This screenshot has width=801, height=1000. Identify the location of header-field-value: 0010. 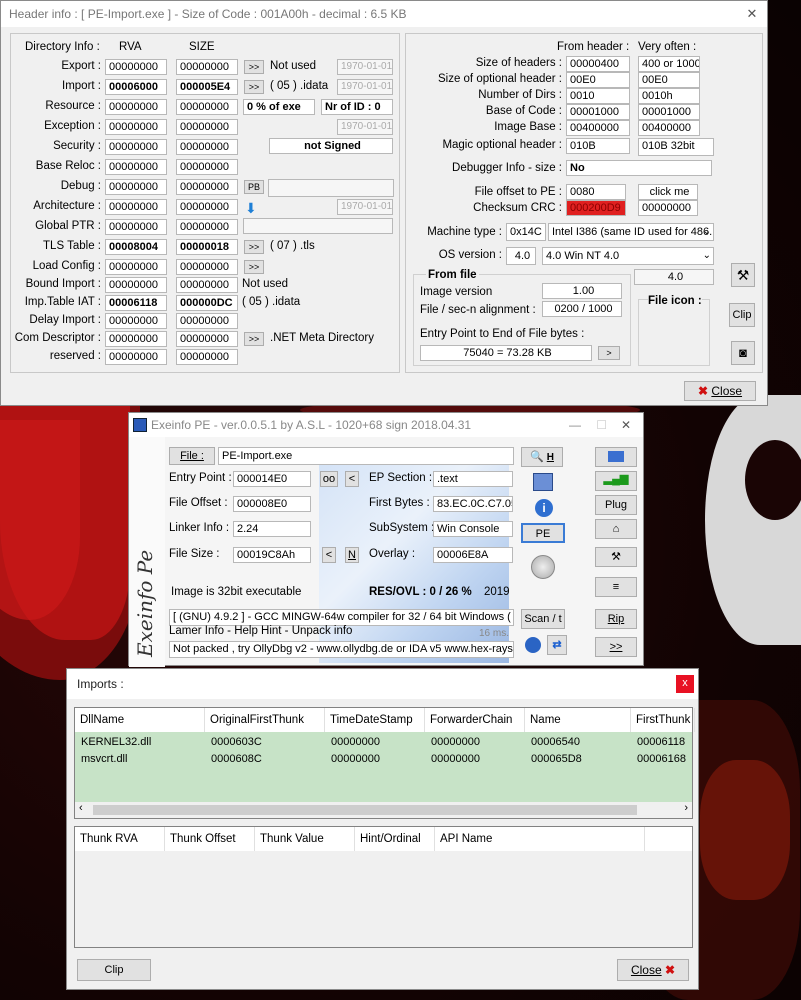
(598, 96).